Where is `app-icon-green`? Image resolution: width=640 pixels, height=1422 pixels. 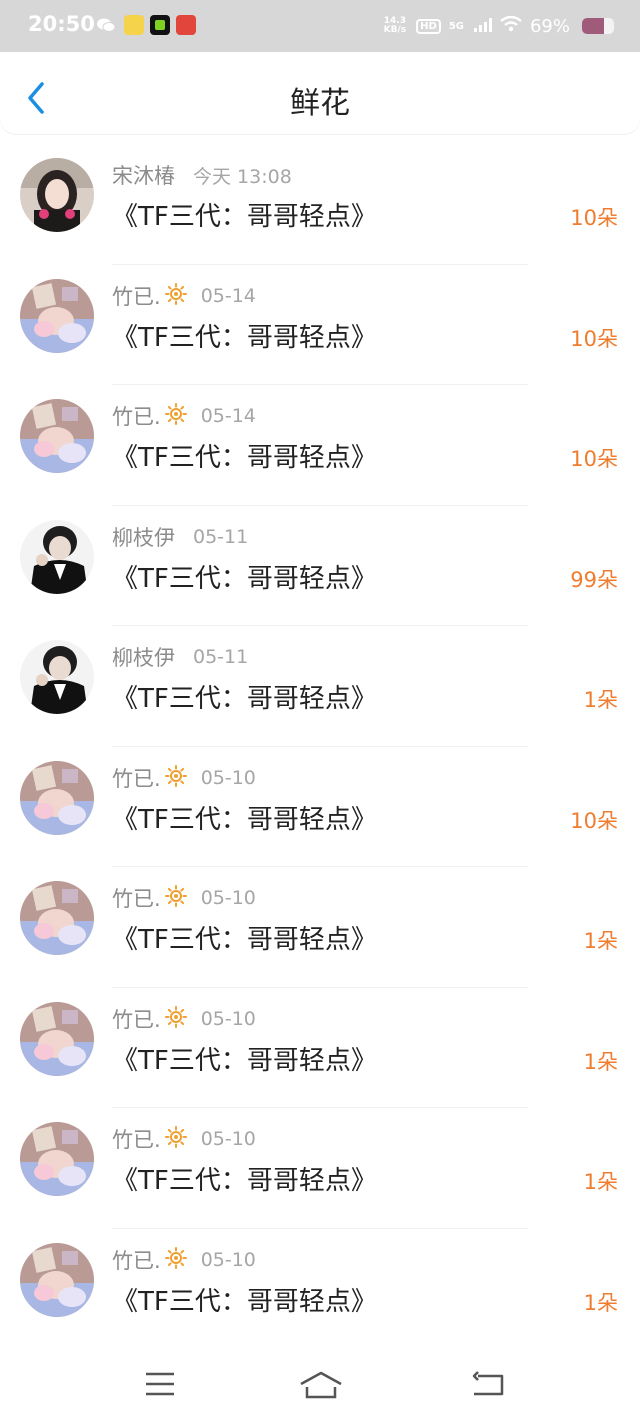 app-icon-green is located at coordinates (160, 25).